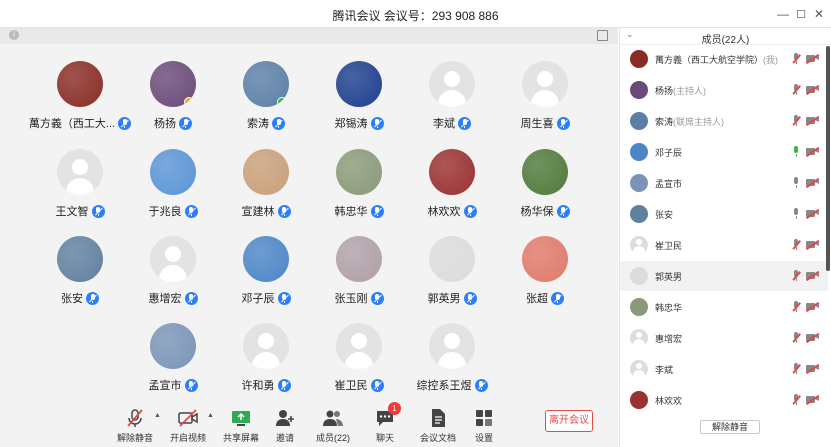 The height and width of the screenshot is (447, 831). What do you see at coordinates (266, 358) in the screenshot?
I see `participant-tile: 许和勇` at bounding box center [266, 358].